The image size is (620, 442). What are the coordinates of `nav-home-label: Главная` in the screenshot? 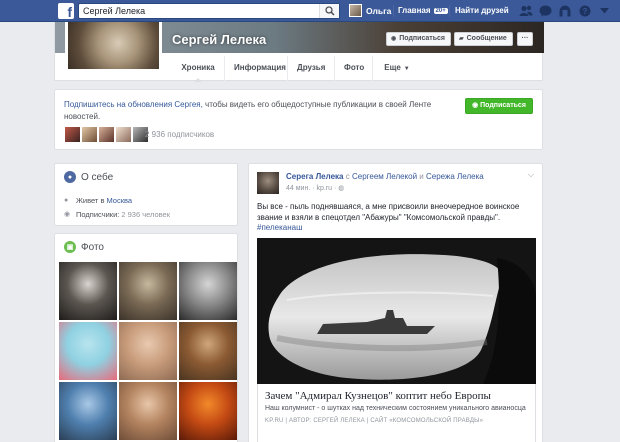 It's located at (414, 10).